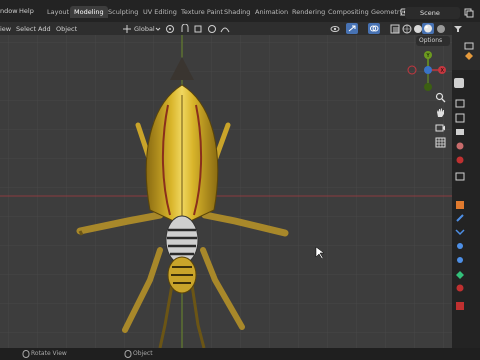 This screenshot has height=360, width=480. What do you see at coordinates (26, 29) in the screenshot?
I see `menu-select: Select` at bounding box center [26, 29].